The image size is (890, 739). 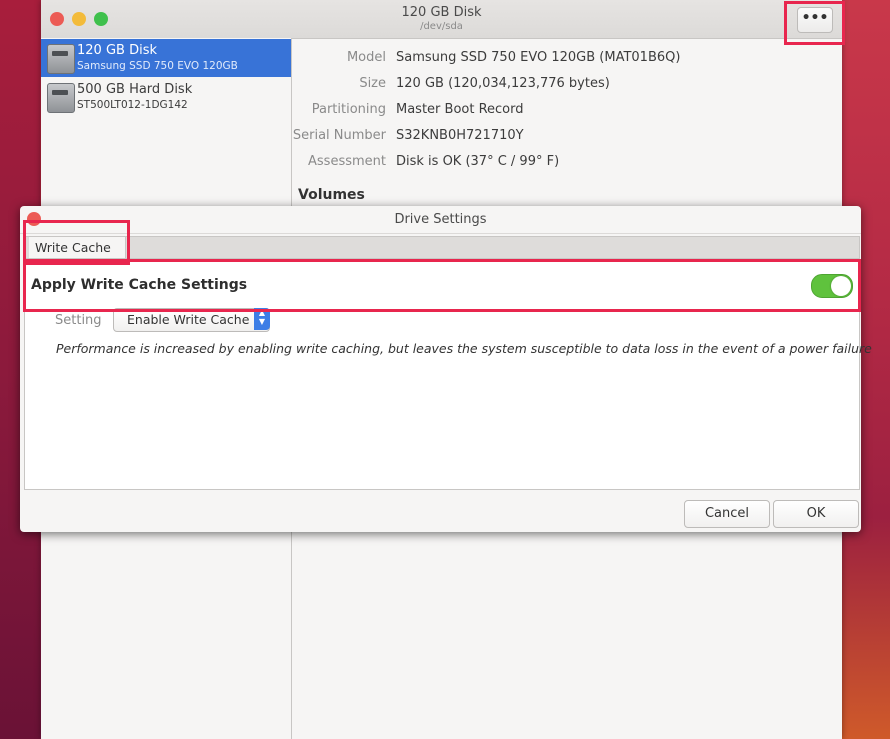 I want to click on dialog-title: Drive Settings, so click(x=440, y=219).